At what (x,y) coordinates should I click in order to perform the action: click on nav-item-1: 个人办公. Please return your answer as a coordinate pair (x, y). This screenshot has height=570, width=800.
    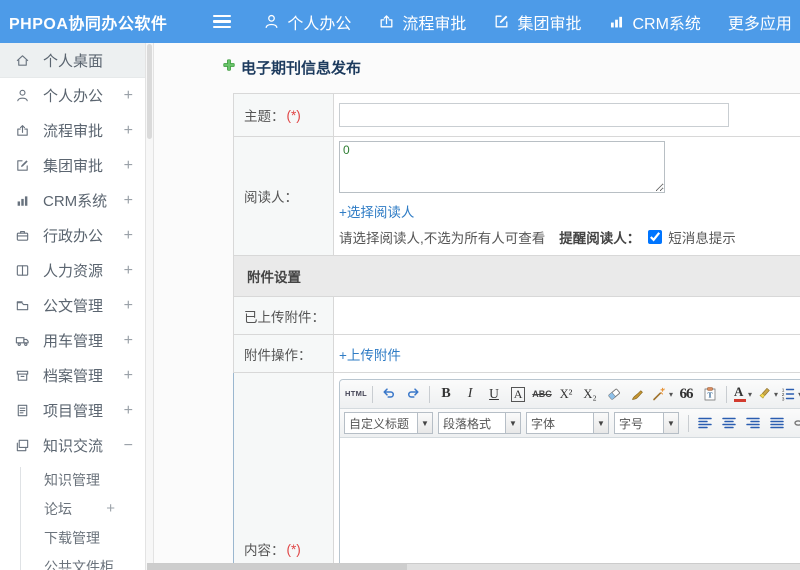
    Looking at the image, I should click on (307, 22).